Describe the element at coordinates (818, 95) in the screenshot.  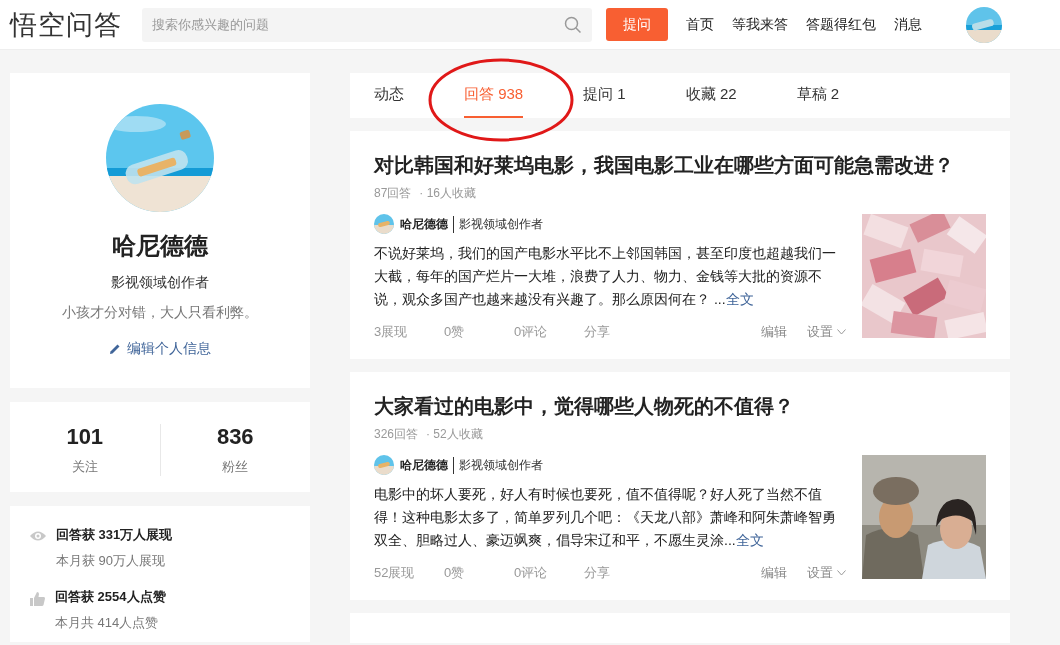
I see `tab: 草稿 2` at that location.